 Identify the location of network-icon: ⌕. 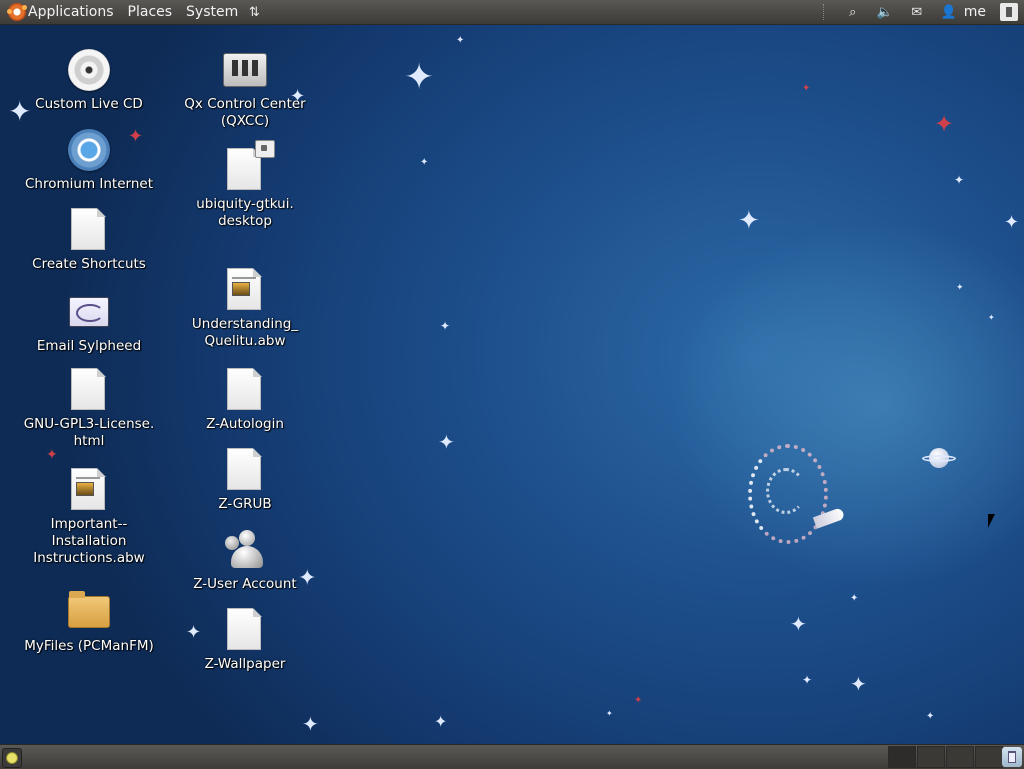
(853, 12).